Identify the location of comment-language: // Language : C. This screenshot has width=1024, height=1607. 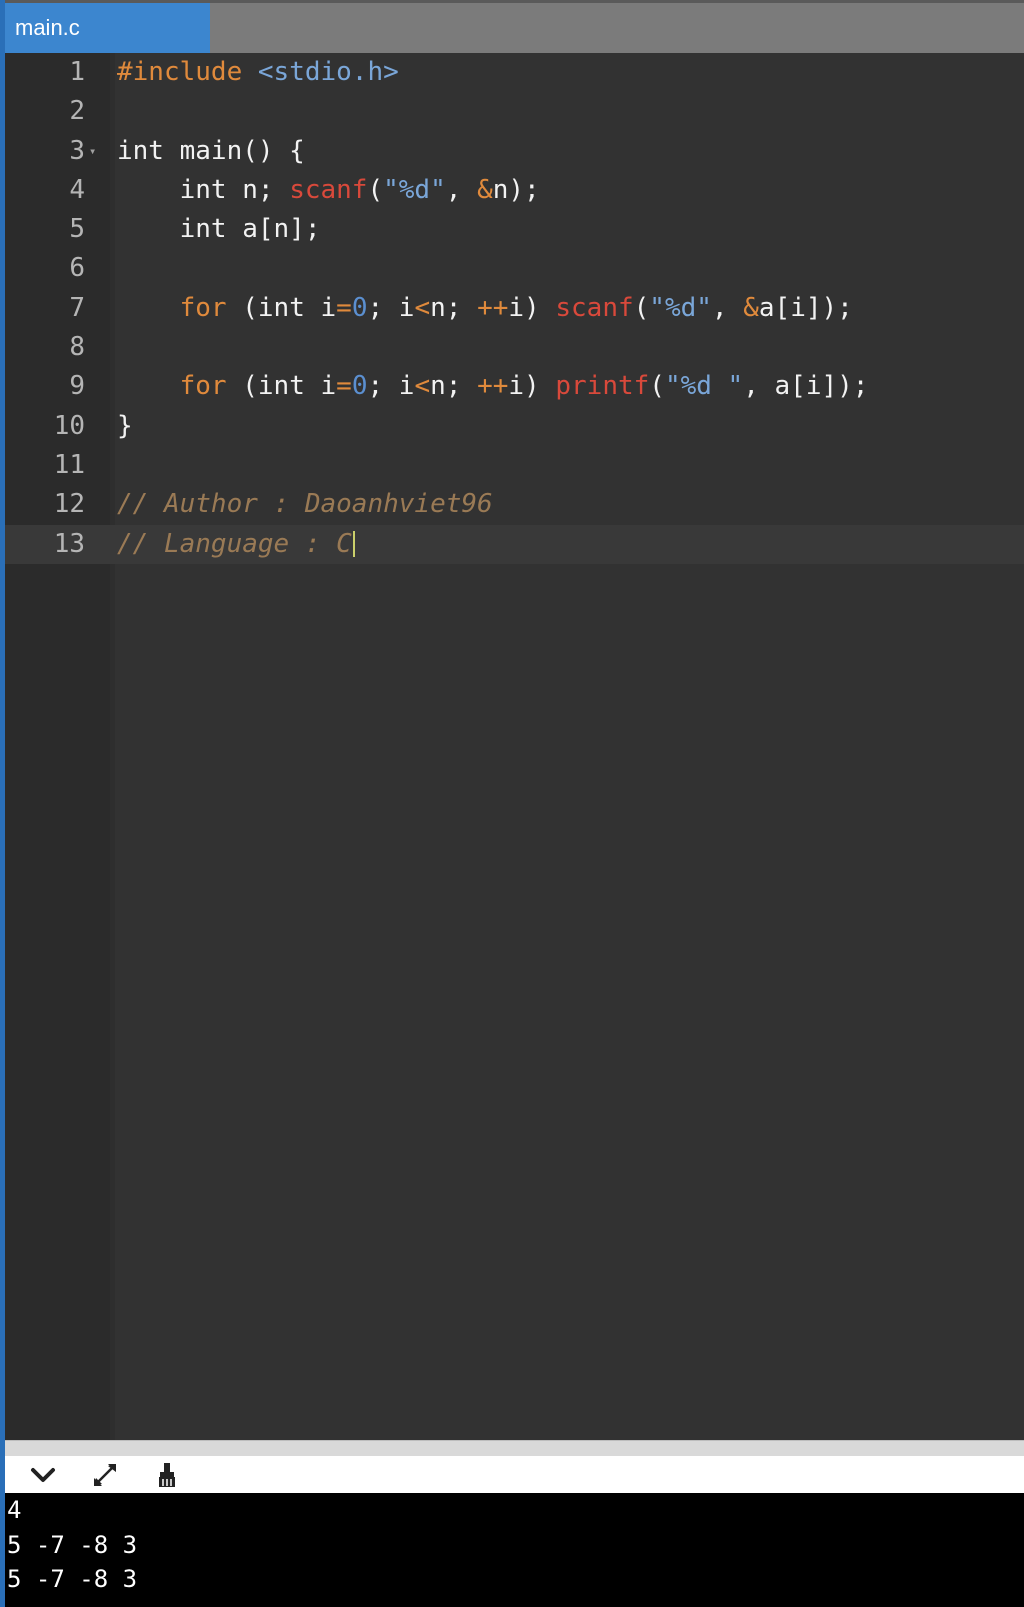
(234, 543).